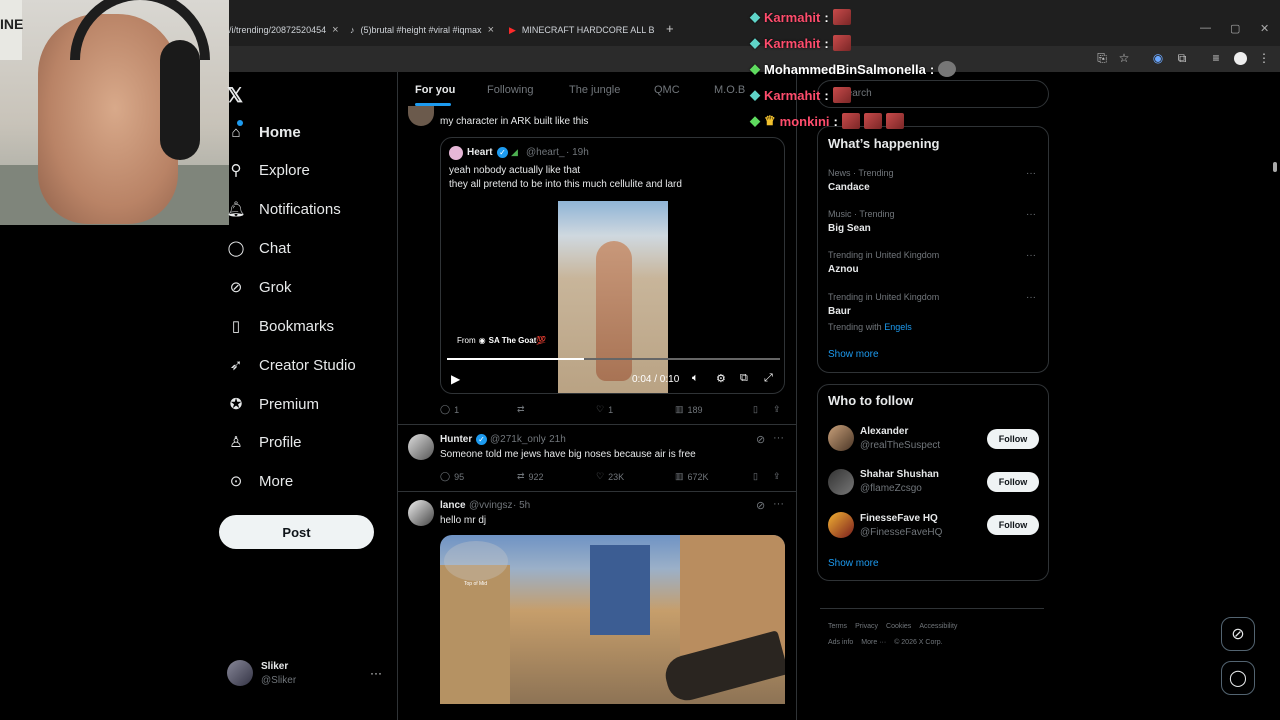 The height and width of the screenshot is (720, 1280). What do you see at coordinates (670, 28) in the screenshot?
I see `new-tab-button: +` at bounding box center [670, 28].